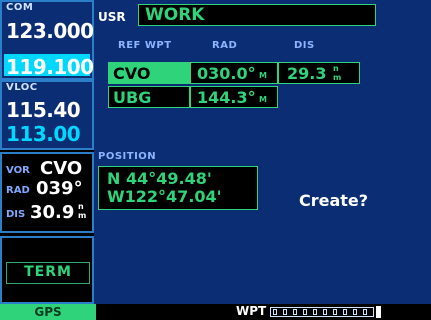 This screenshot has height=320, width=431. I want to click on col-header-rad: RAD, so click(225, 45).